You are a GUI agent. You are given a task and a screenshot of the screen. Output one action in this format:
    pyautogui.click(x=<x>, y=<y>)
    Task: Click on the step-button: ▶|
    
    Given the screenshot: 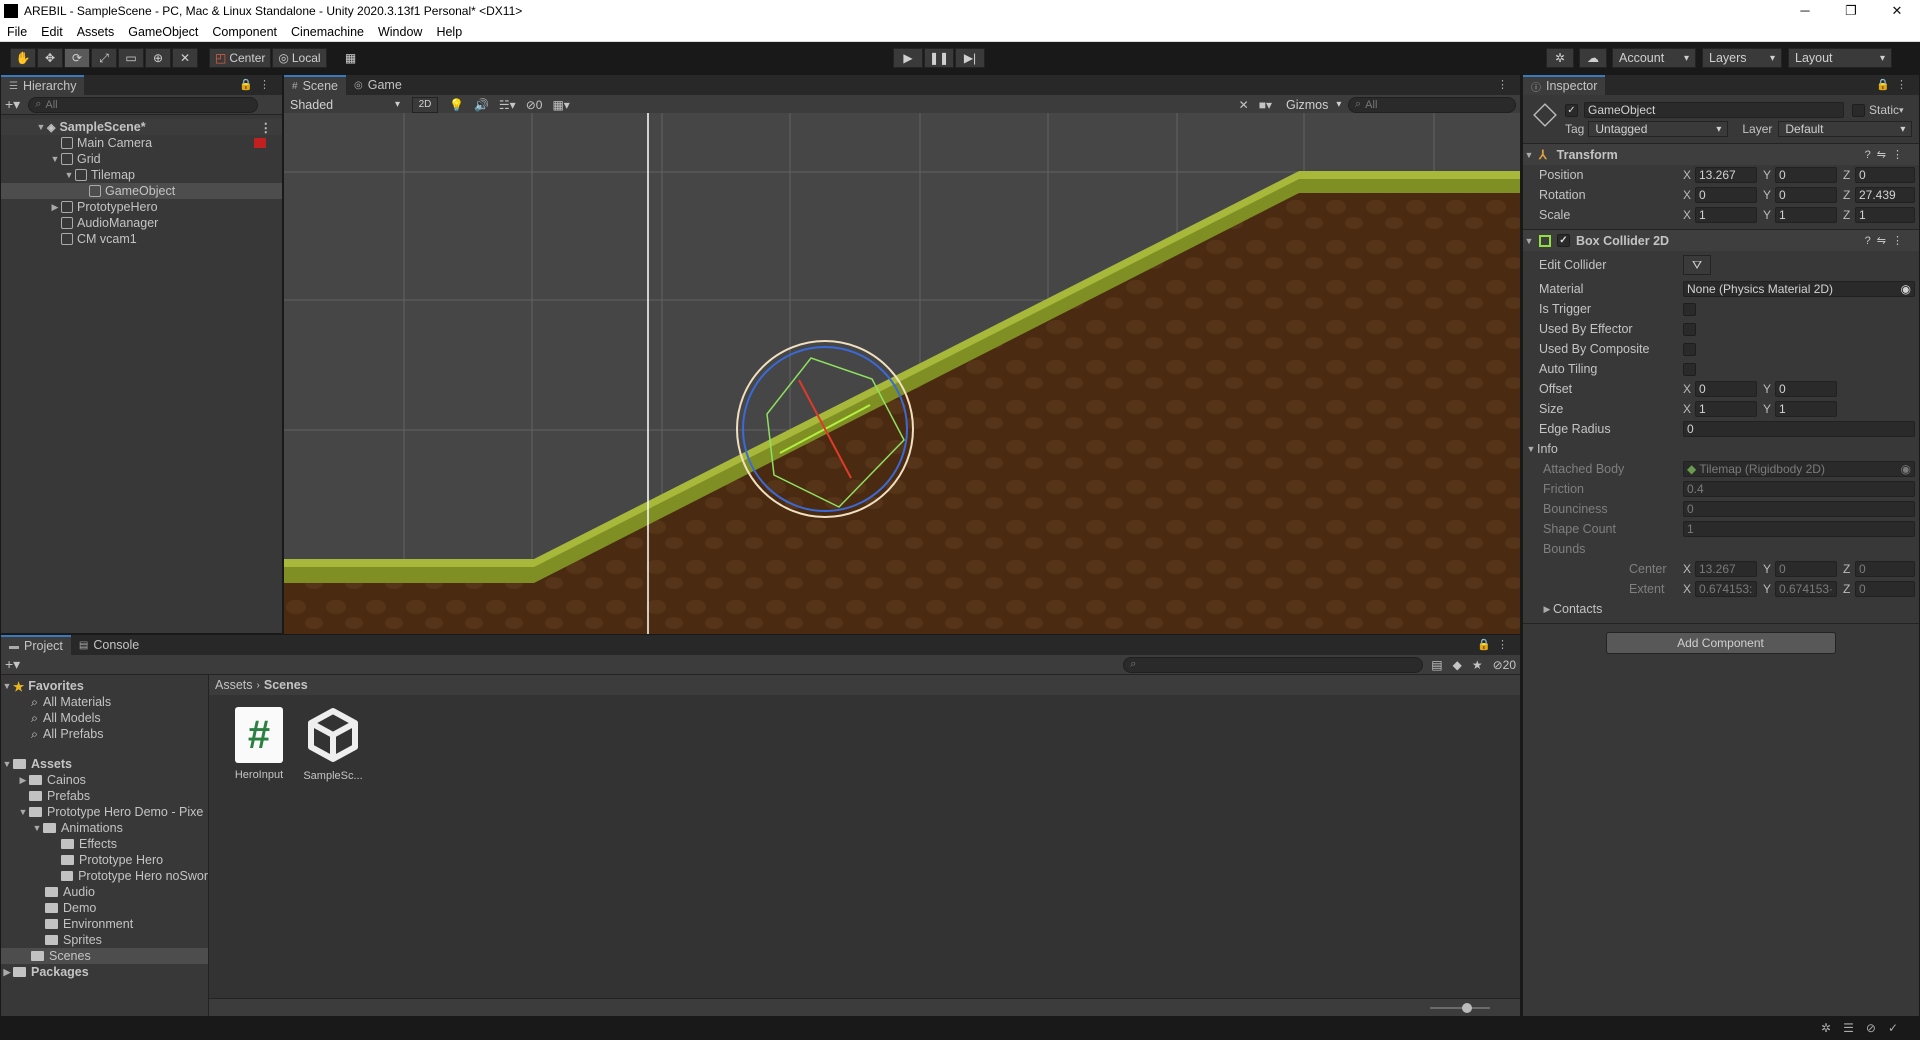 What is the action you would take?
    pyautogui.click(x=970, y=58)
    